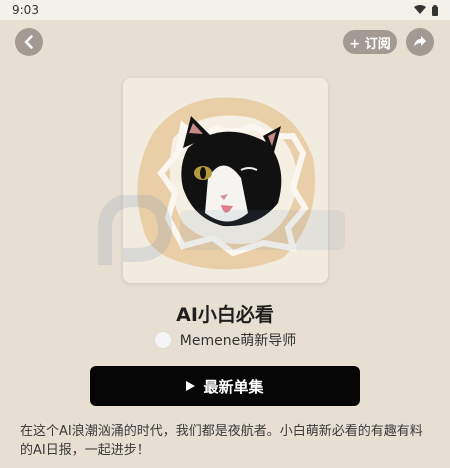 Image resolution: width=450 pixels, height=468 pixels. What do you see at coordinates (225, 10) in the screenshot?
I see `status-bar: 9:03` at bounding box center [225, 10].